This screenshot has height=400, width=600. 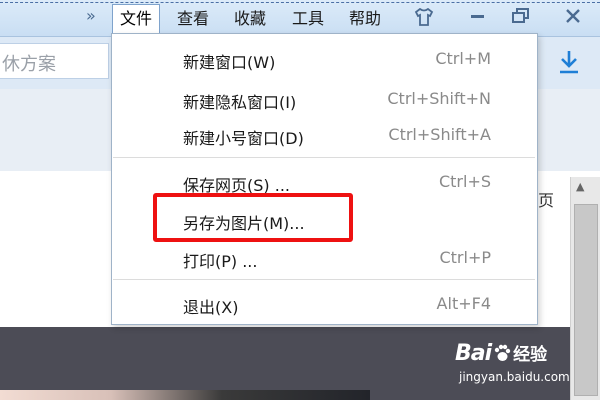 What do you see at coordinates (243, 138) in the screenshot?
I see `menu-item-label: 新建小号窗口(D)` at bounding box center [243, 138].